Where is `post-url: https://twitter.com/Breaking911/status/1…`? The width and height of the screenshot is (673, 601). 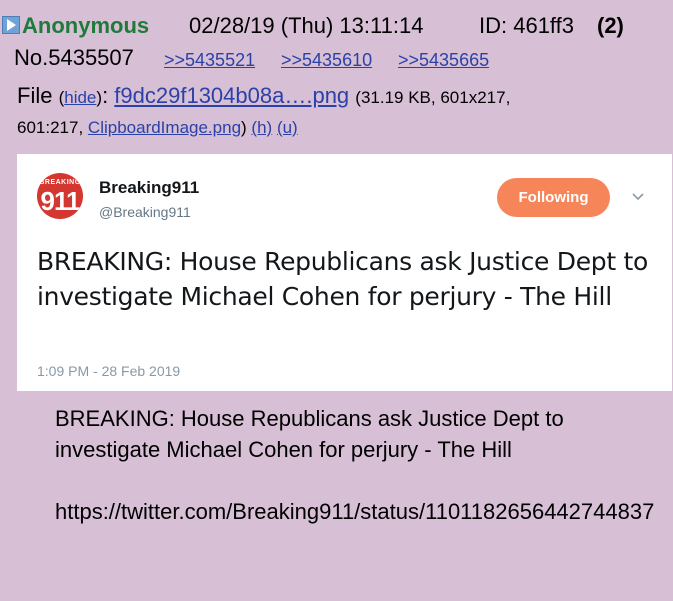 post-url: https://twitter.com/Breaking911/status/1… is located at coordinates (355, 511).